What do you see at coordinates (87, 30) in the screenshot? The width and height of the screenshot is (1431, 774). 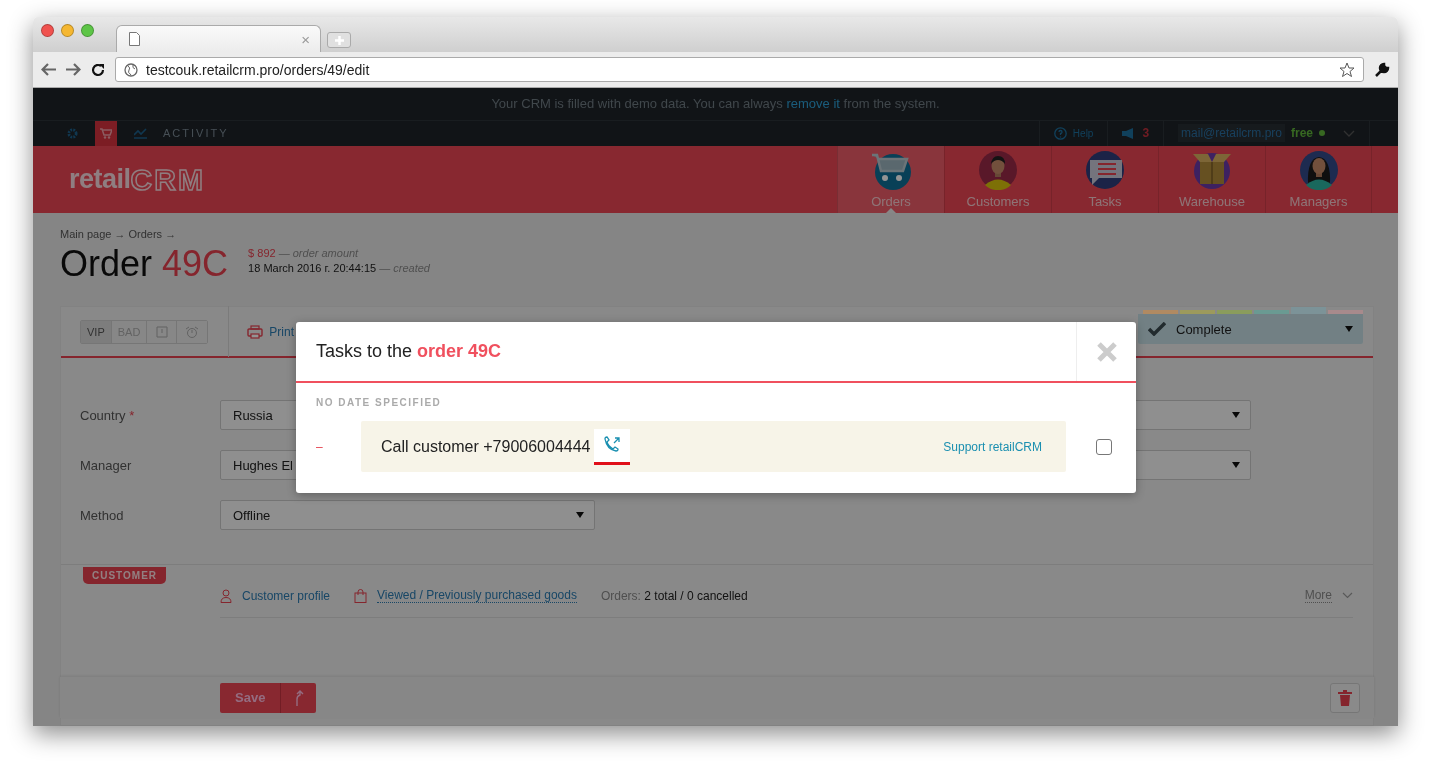 I see `window-zoom-button` at bounding box center [87, 30].